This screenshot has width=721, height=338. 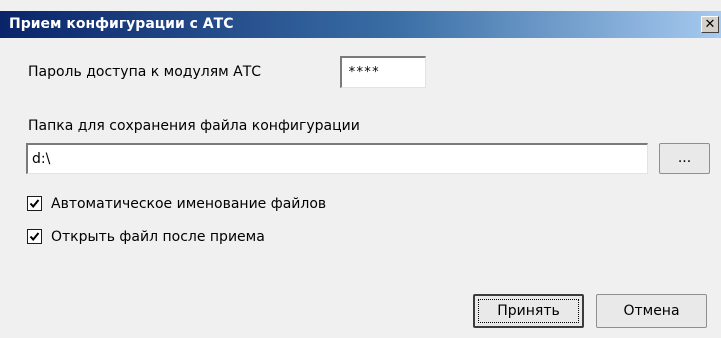 What do you see at coordinates (383, 72) in the screenshot?
I see `password-input` at bounding box center [383, 72].